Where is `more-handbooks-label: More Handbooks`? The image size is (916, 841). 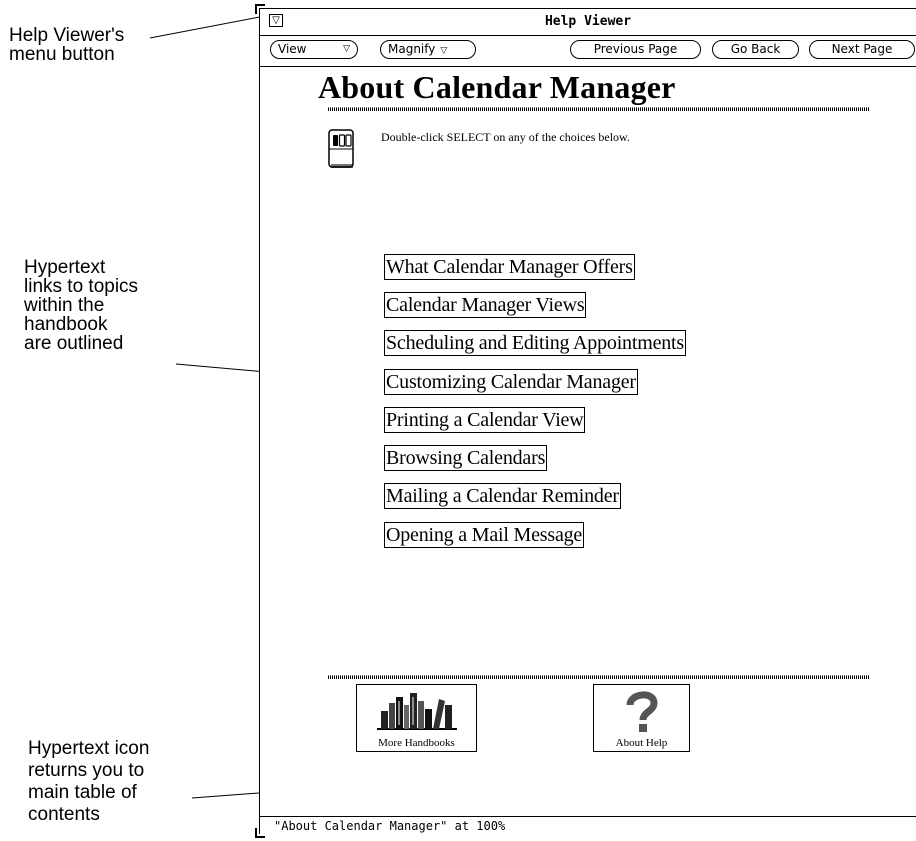
more-handbooks-label: More Handbooks is located at coordinates (416, 743).